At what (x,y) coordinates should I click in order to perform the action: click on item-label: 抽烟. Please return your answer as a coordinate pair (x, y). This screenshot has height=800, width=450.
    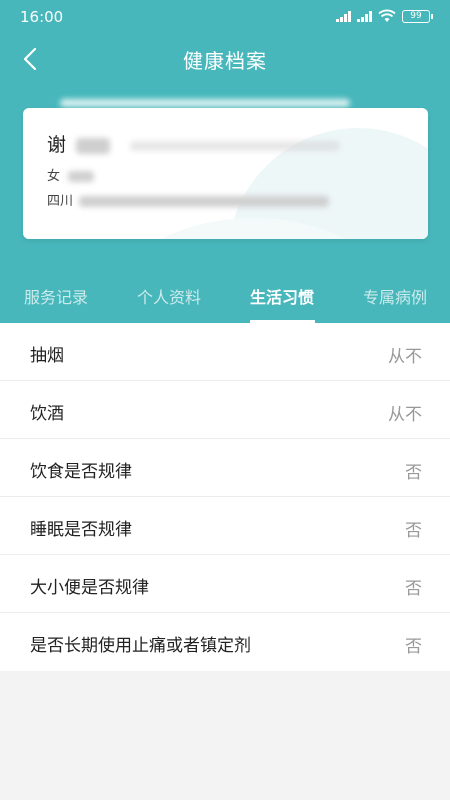
    Looking at the image, I should click on (47, 356).